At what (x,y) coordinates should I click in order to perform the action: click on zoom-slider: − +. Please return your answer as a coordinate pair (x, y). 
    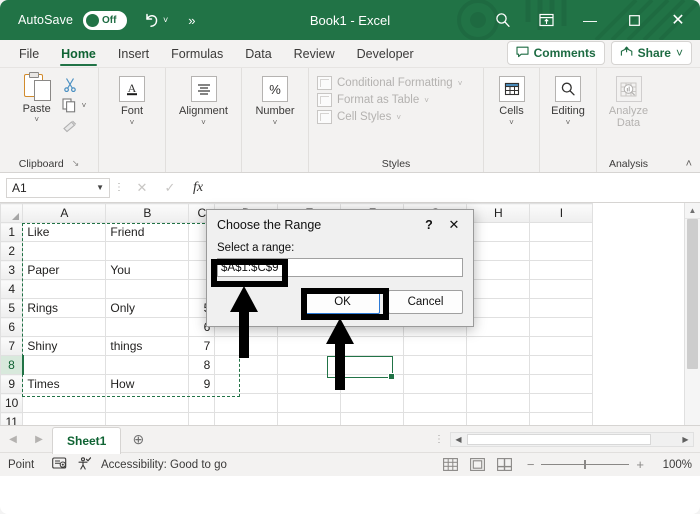
    Looking at the image, I should click on (585, 464).